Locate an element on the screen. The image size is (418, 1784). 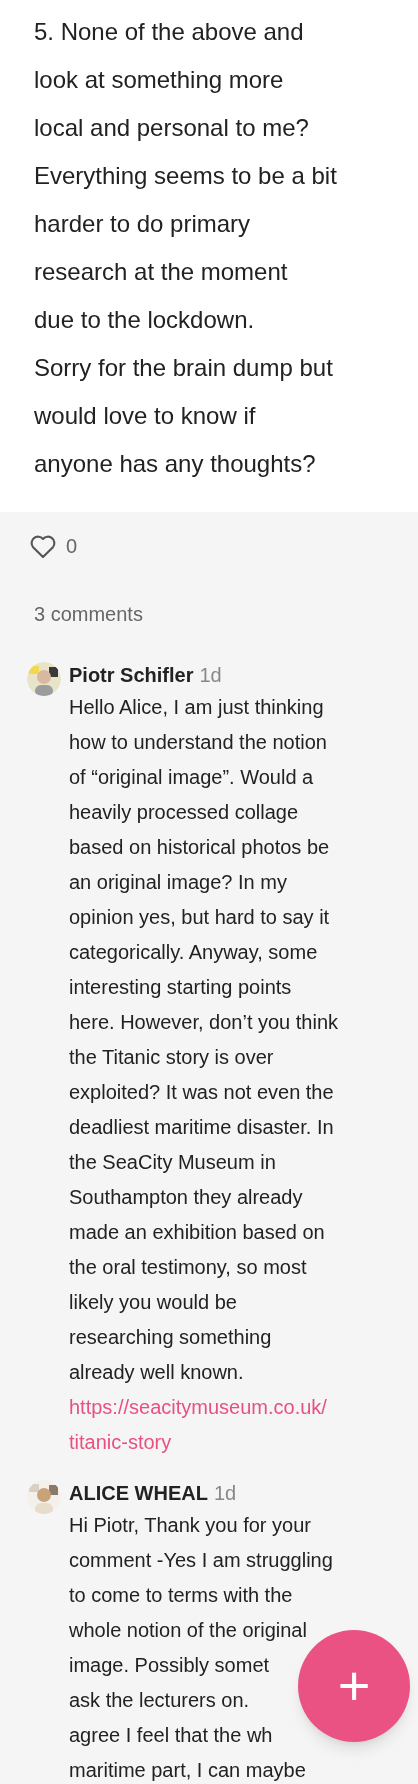
link: https://seacitymuseum.co.uk/ titanic-story is located at coordinates (204, 1425).